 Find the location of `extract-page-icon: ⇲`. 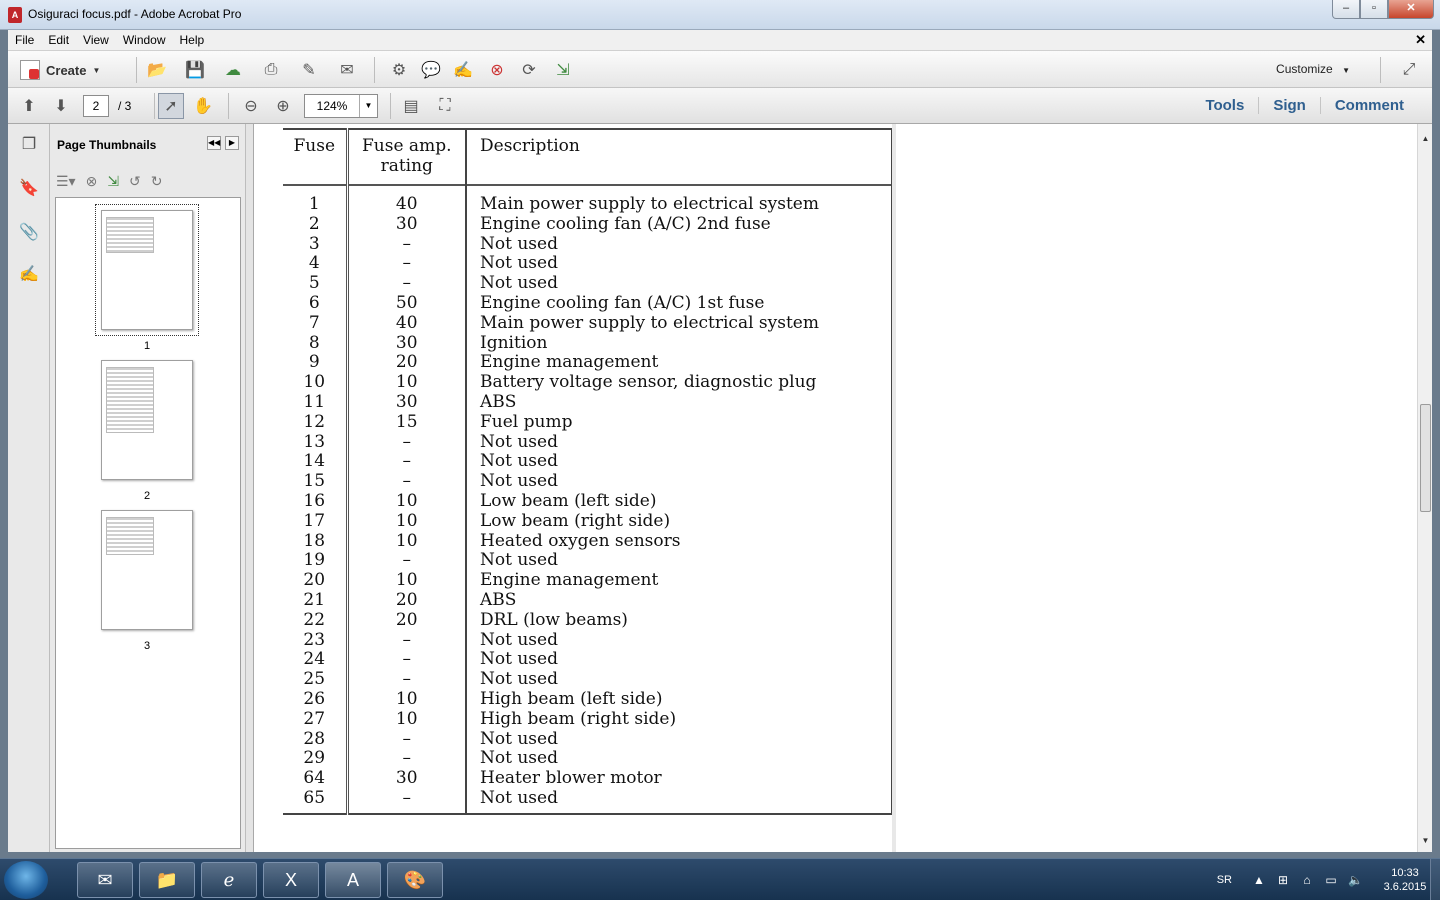

extract-page-icon: ⇲ is located at coordinates (563, 70).